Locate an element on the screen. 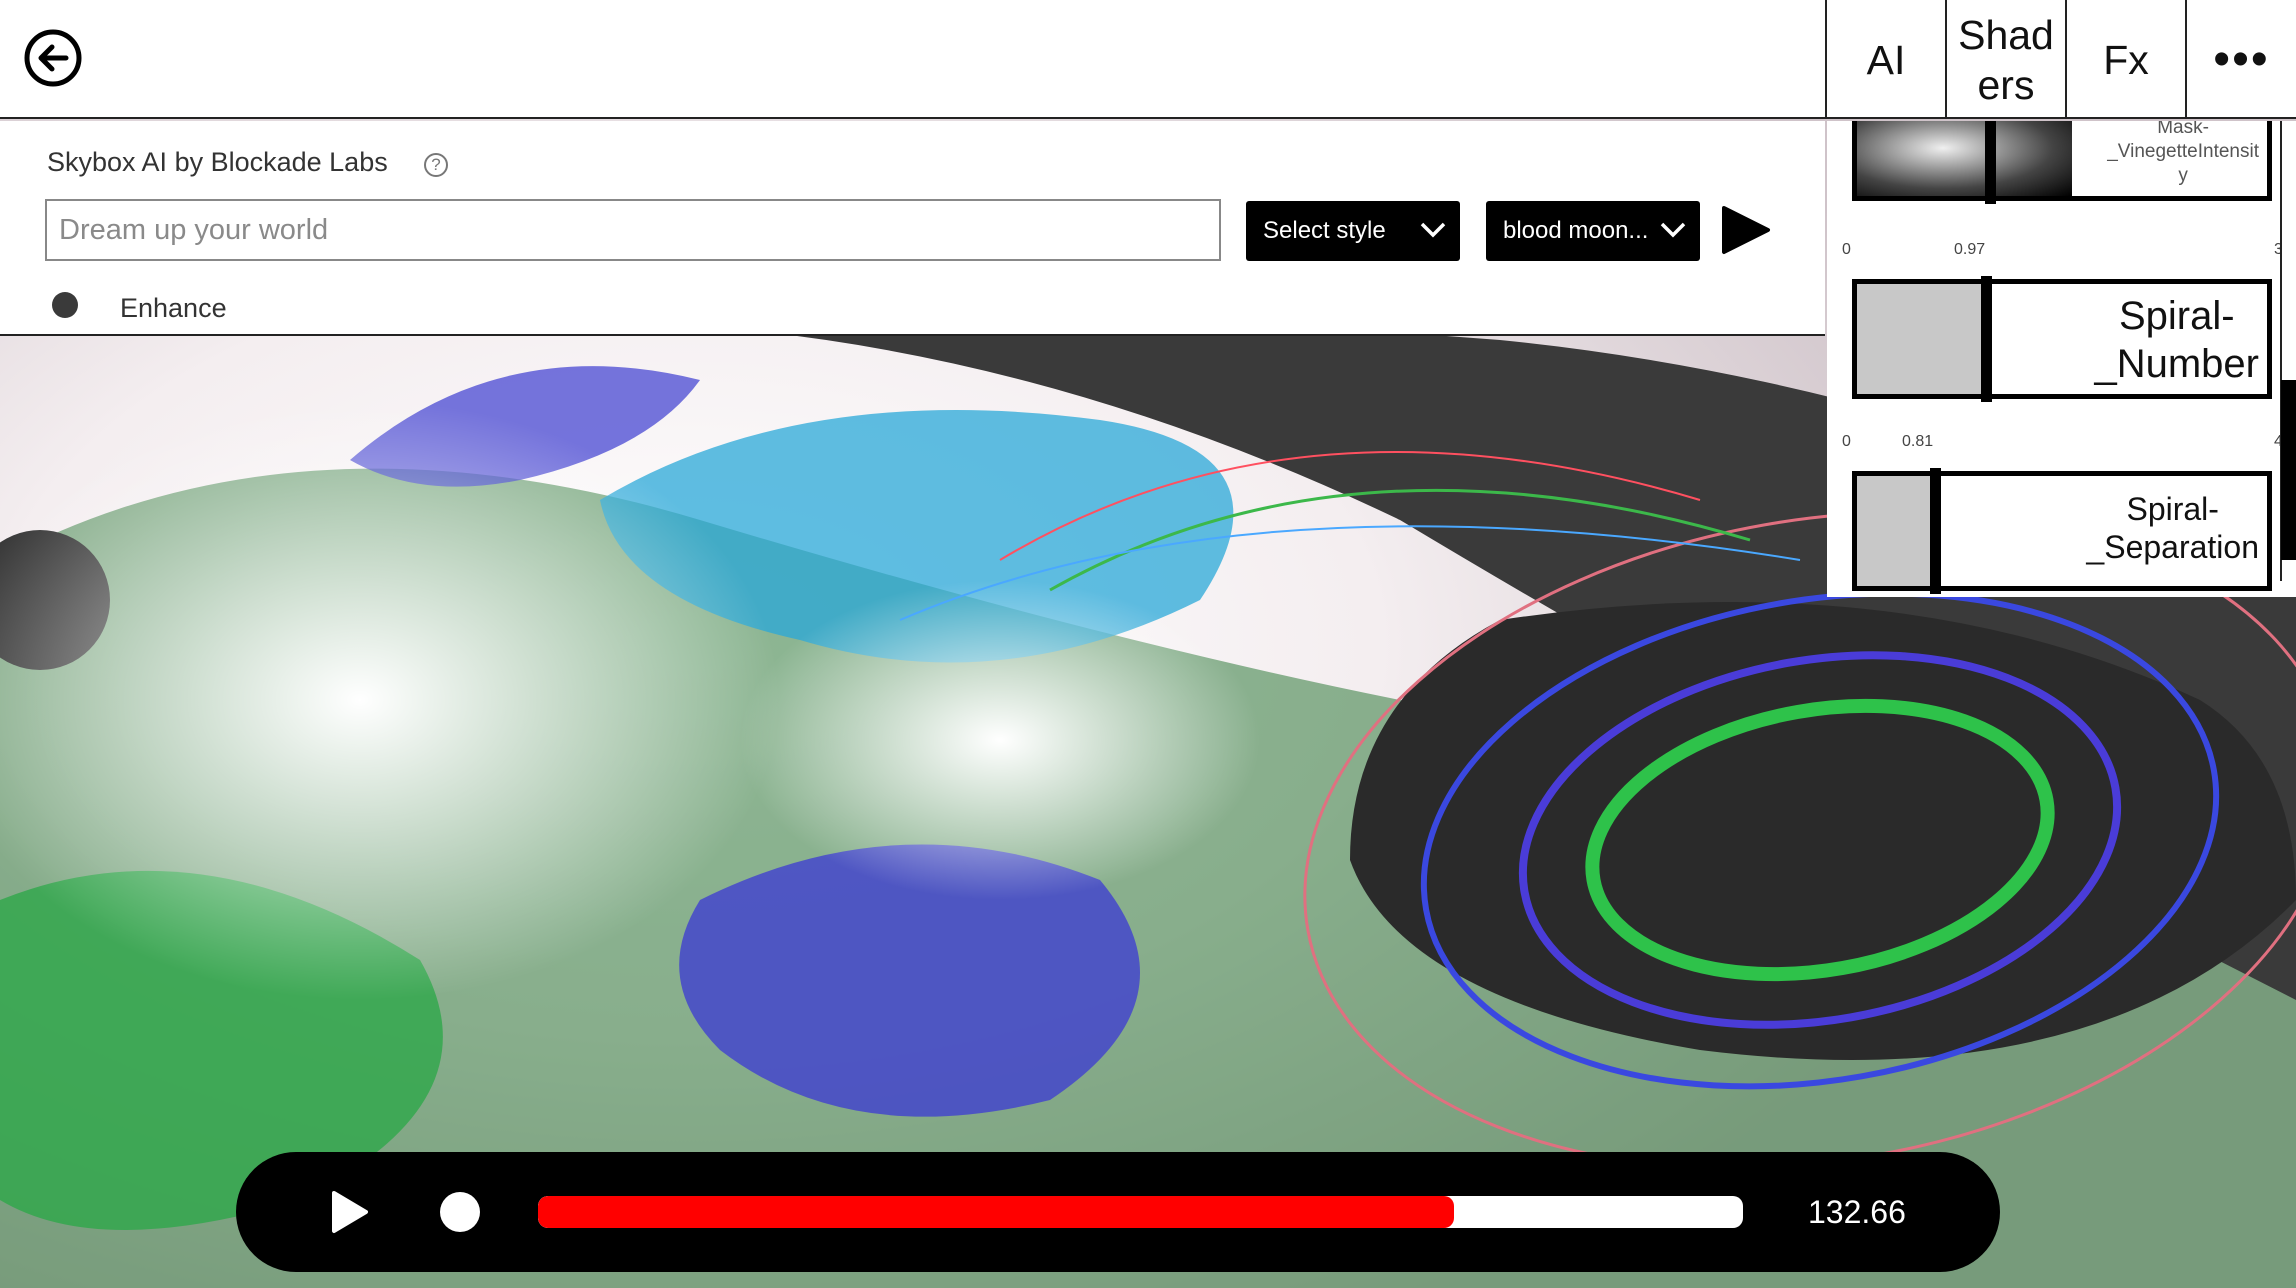 The height and width of the screenshot is (1288, 2296). style-dropdown: Select style is located at coordinates (1353, 231).